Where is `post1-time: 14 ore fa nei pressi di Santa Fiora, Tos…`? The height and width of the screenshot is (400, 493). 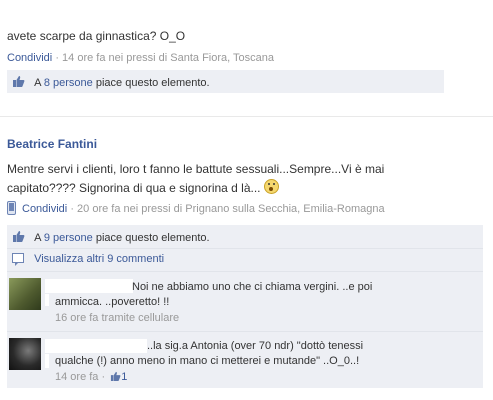
post1-time: 14 ore fa nei pressi di Santa Fiora, Tos… is located at coordinates (168, 58).